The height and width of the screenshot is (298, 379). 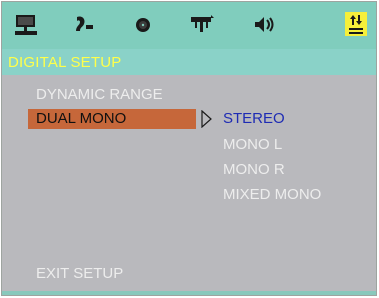 I want to click on video-connector-icon, so click(x=202, y=25).